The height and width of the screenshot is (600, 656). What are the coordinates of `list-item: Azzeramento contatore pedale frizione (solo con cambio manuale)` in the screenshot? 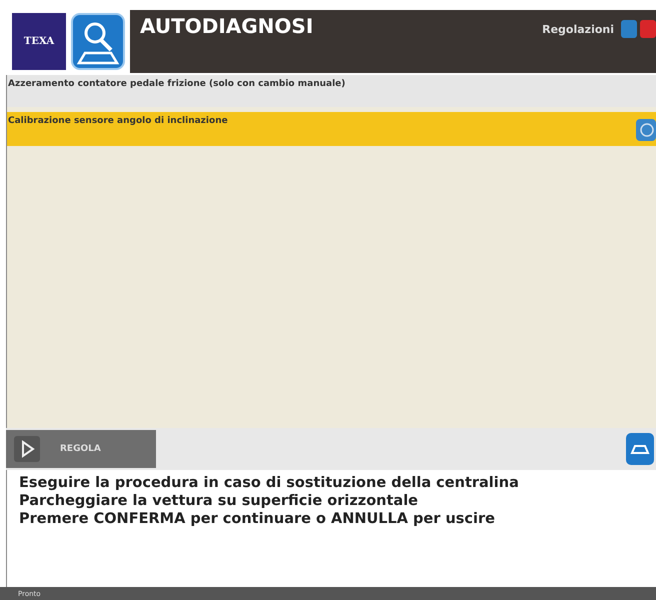 It's located at (331, 91).